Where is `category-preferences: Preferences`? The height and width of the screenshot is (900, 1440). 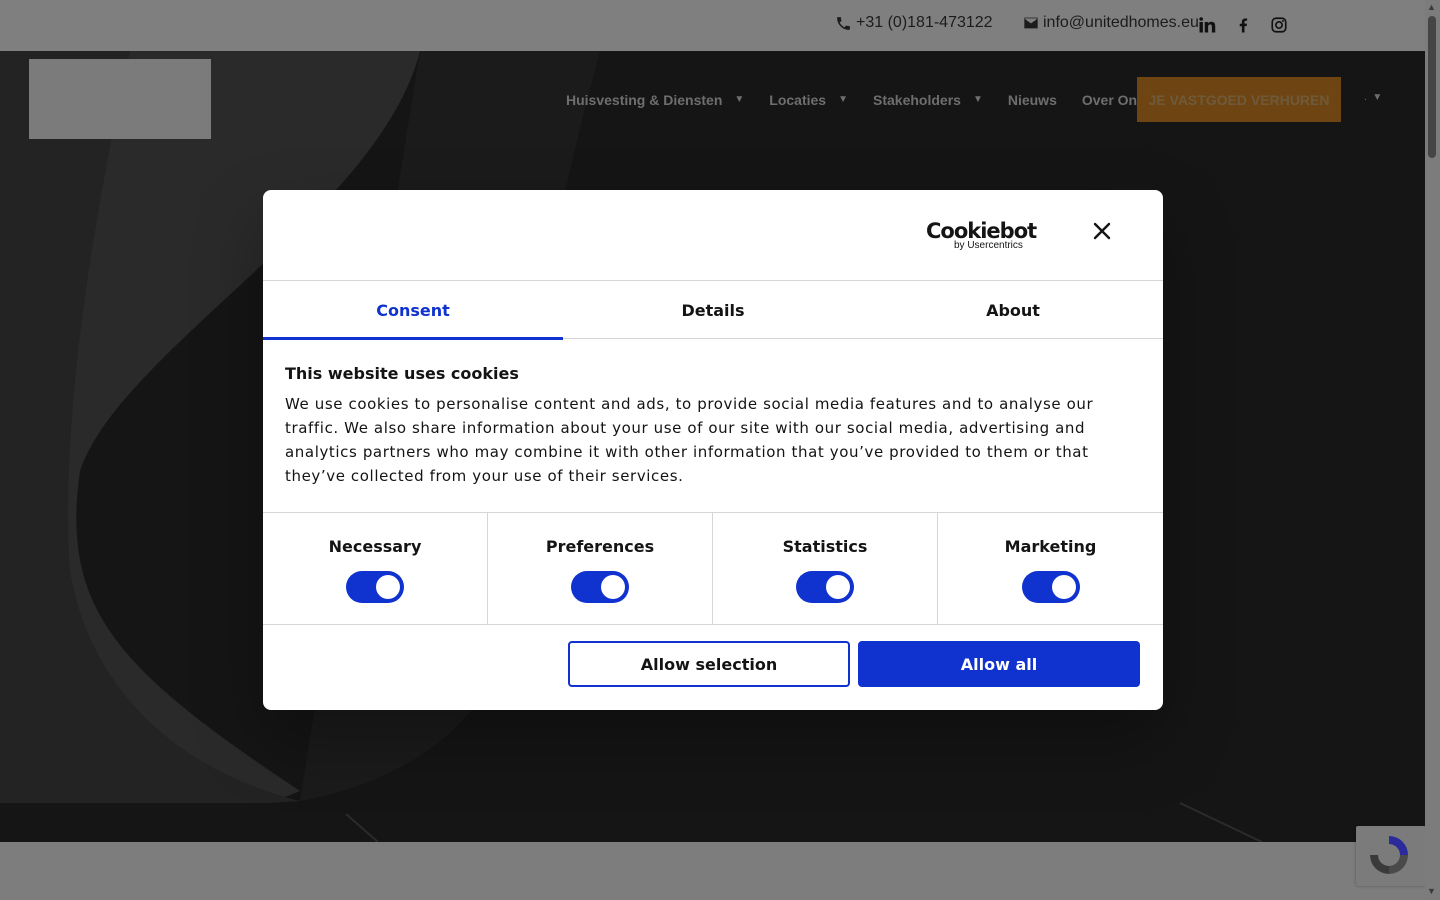
category-preferences: Preferences is located at coordinates (600, 569).